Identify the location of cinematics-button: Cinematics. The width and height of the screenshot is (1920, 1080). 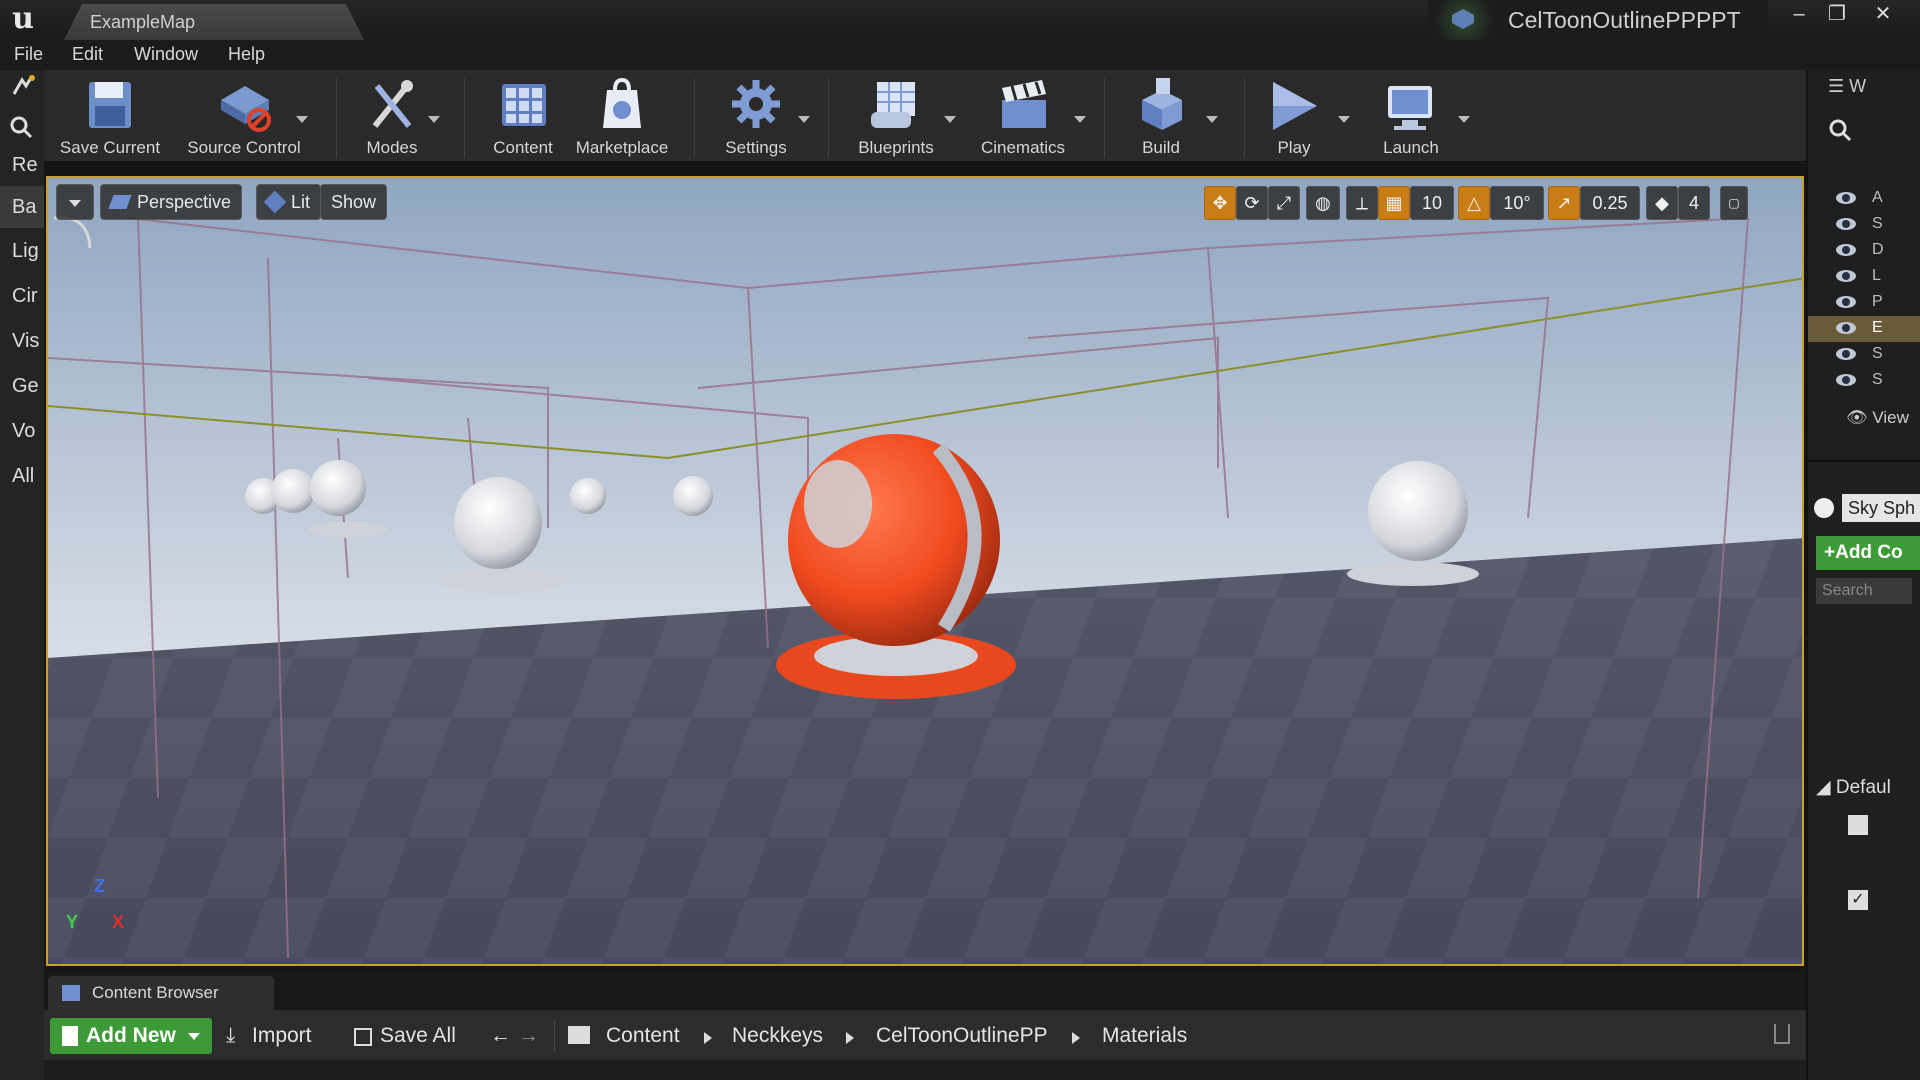
(1027, 118).